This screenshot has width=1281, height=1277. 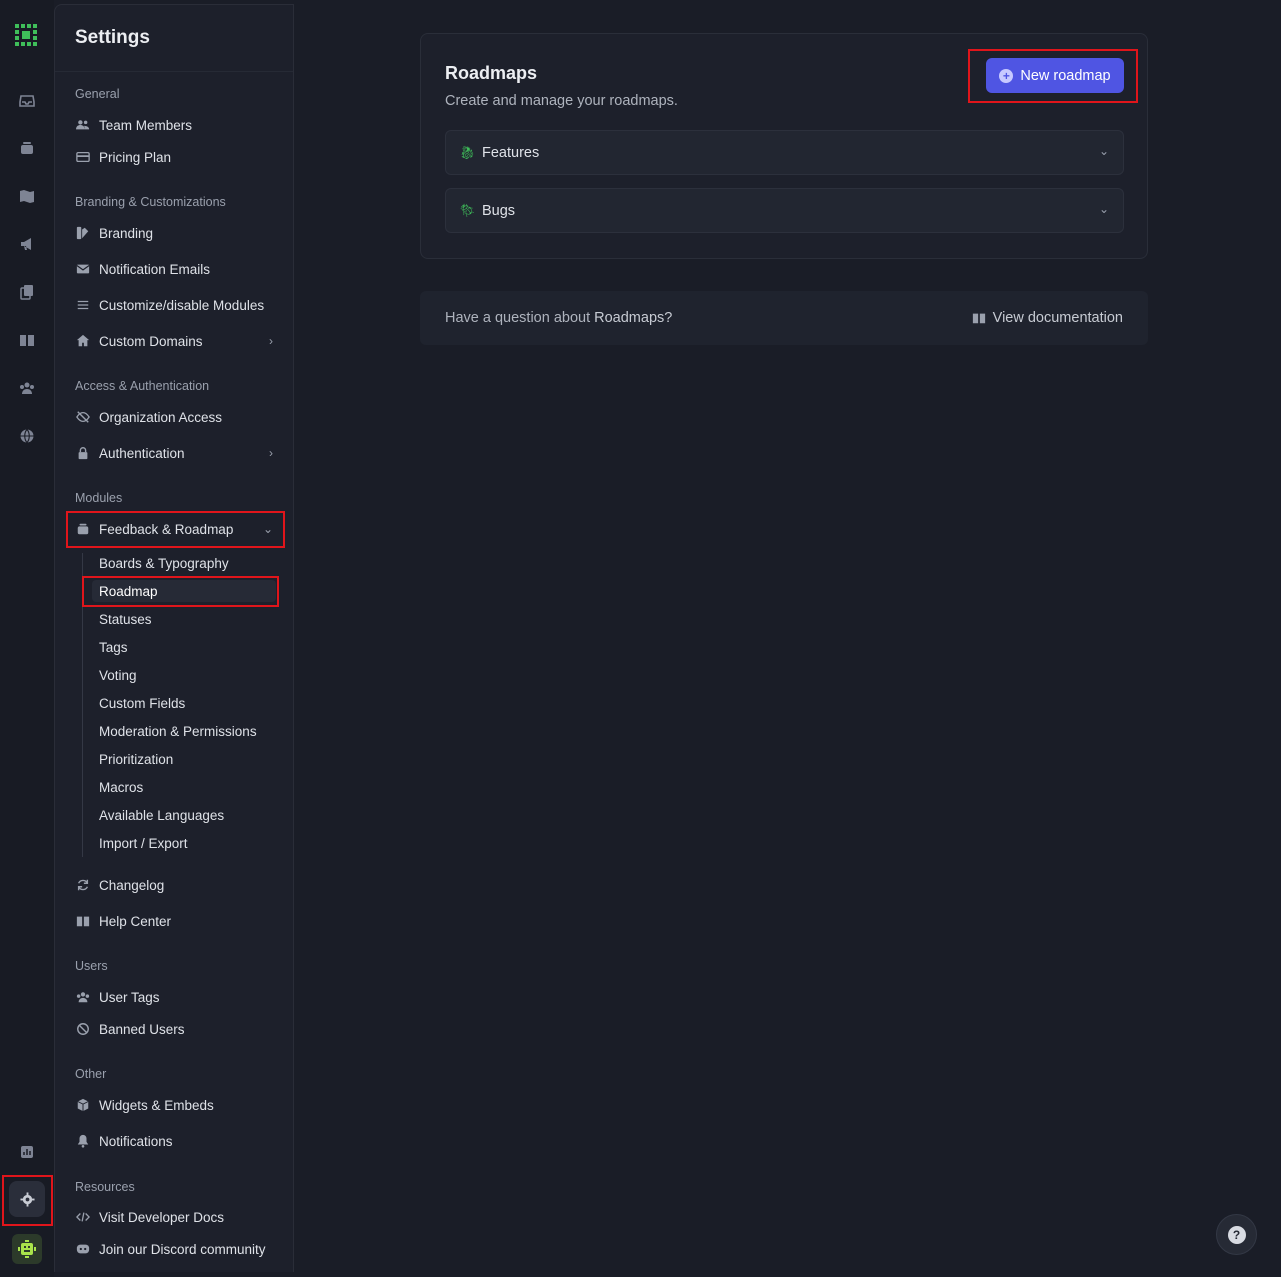 I want to click on sidebar-item-label: User Tags, so click(x=129, y=997).